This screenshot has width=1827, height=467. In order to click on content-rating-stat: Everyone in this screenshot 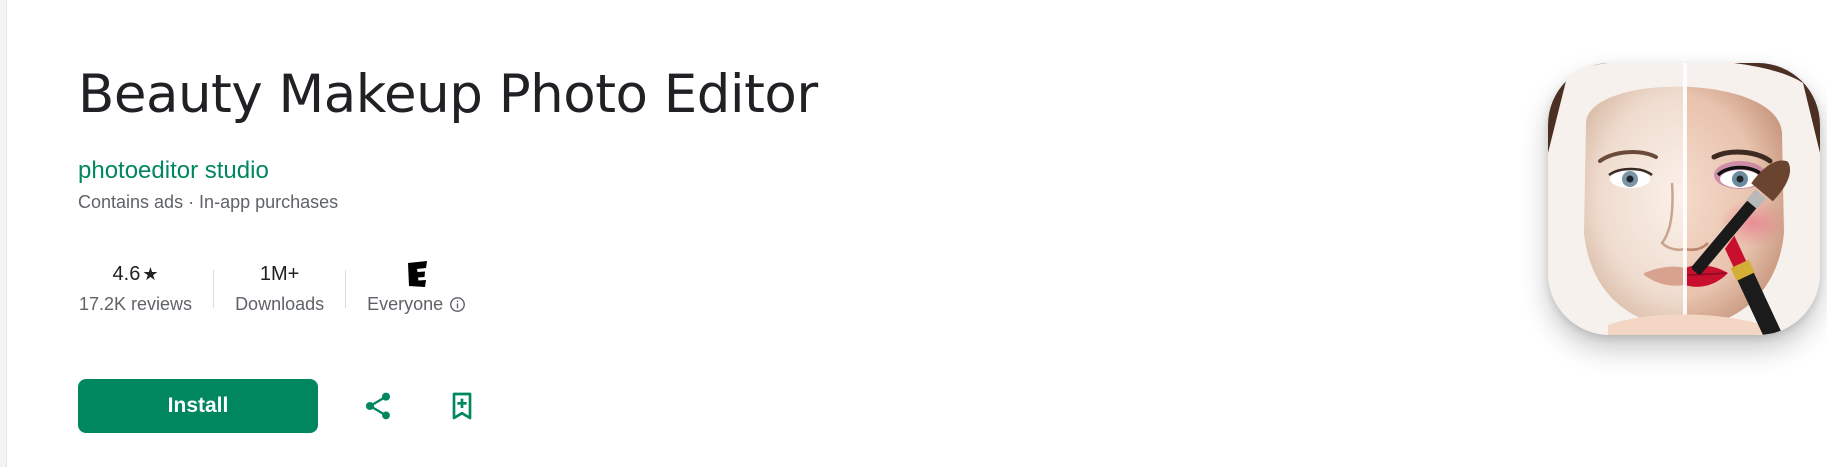, I will do `click(416, 288)`.